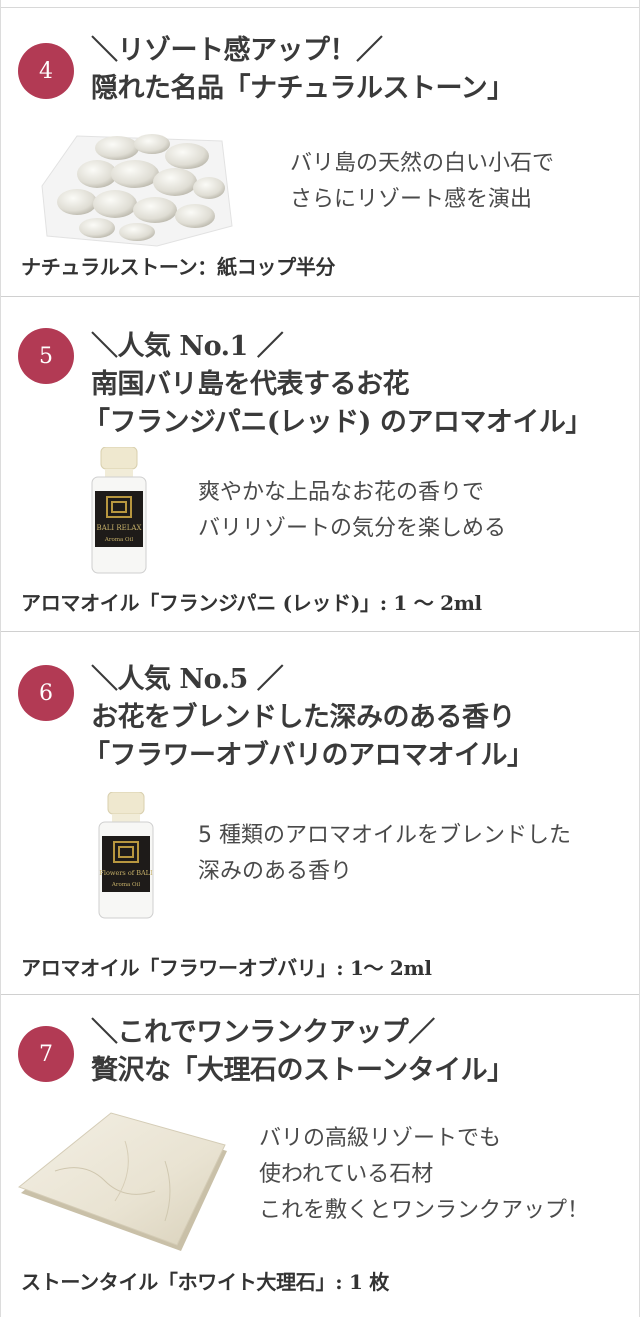 Image resolution: width=640 pixels, height=1317 pixels. What do you see at coordinates (251, 603) in the screenshot?
I see `item-caption: アロマオイル「フランジパニ (レッド)」: 1 〜 2ml` at bounding box center [251, 603].